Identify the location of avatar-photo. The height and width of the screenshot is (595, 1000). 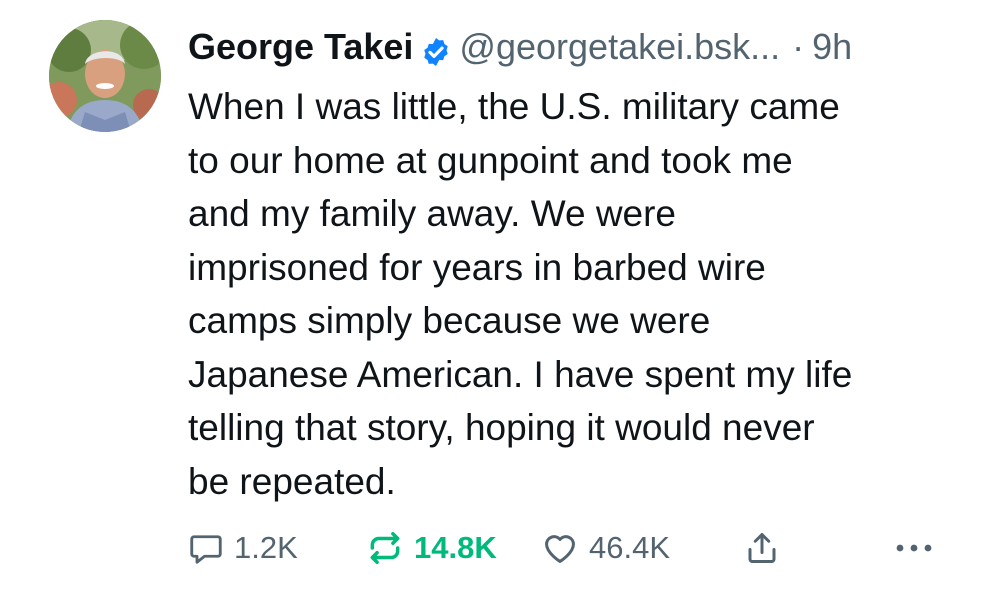
(105, 76).